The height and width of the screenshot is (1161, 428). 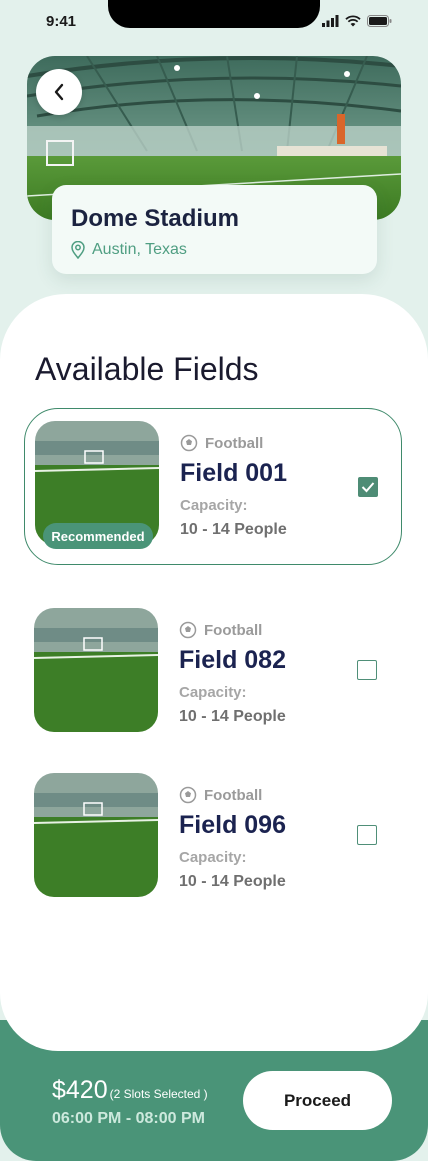 I want to click on field-name: Field 096, so click(x=232, y=825).